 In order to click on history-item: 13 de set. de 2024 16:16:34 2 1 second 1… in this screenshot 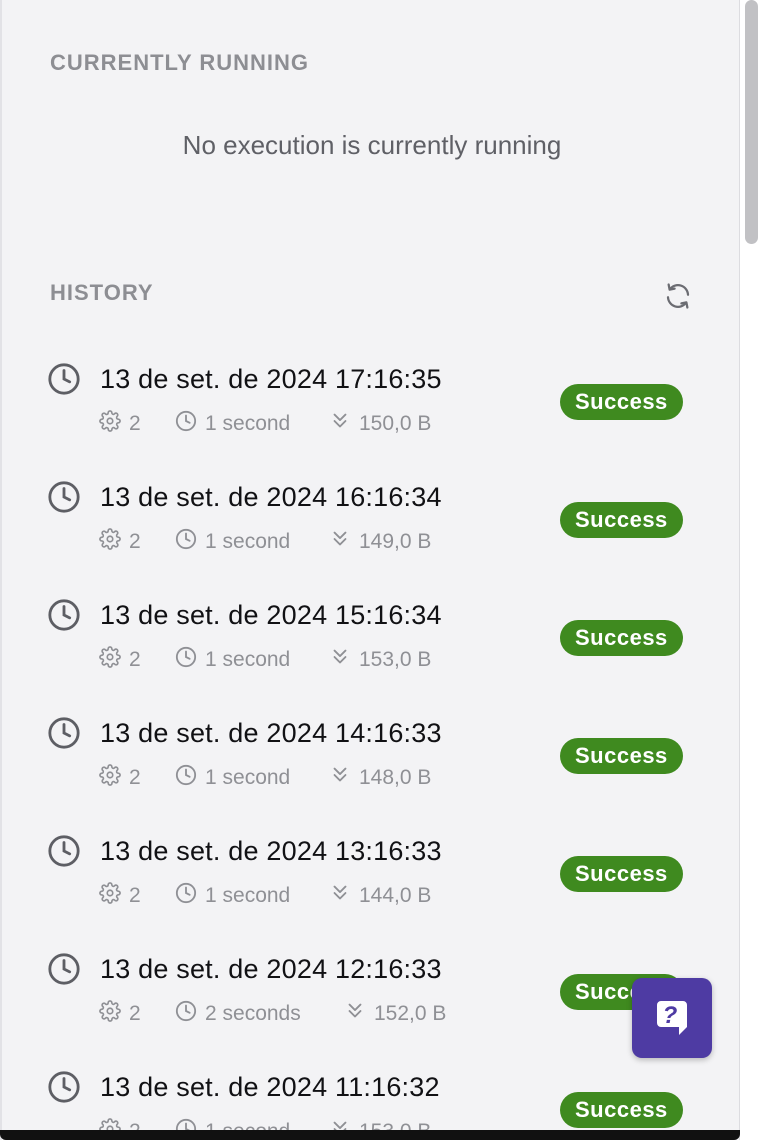, I will do `click(370, 539)`.